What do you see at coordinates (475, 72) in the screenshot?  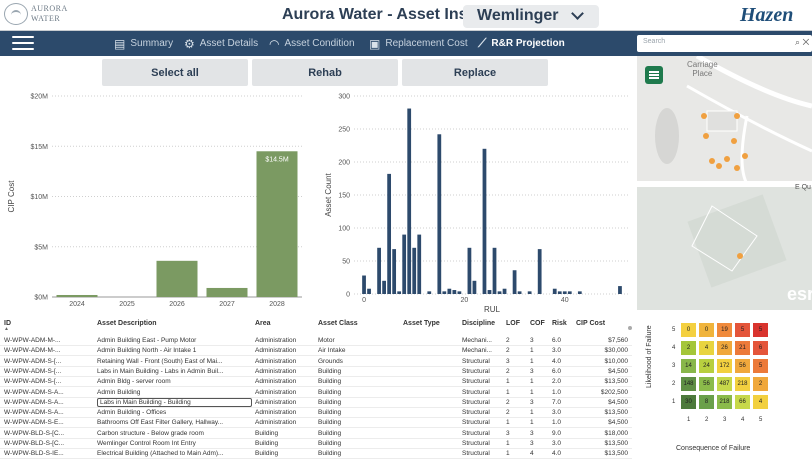 I see `replace-button: Replace` at bounding box center [475, 72].